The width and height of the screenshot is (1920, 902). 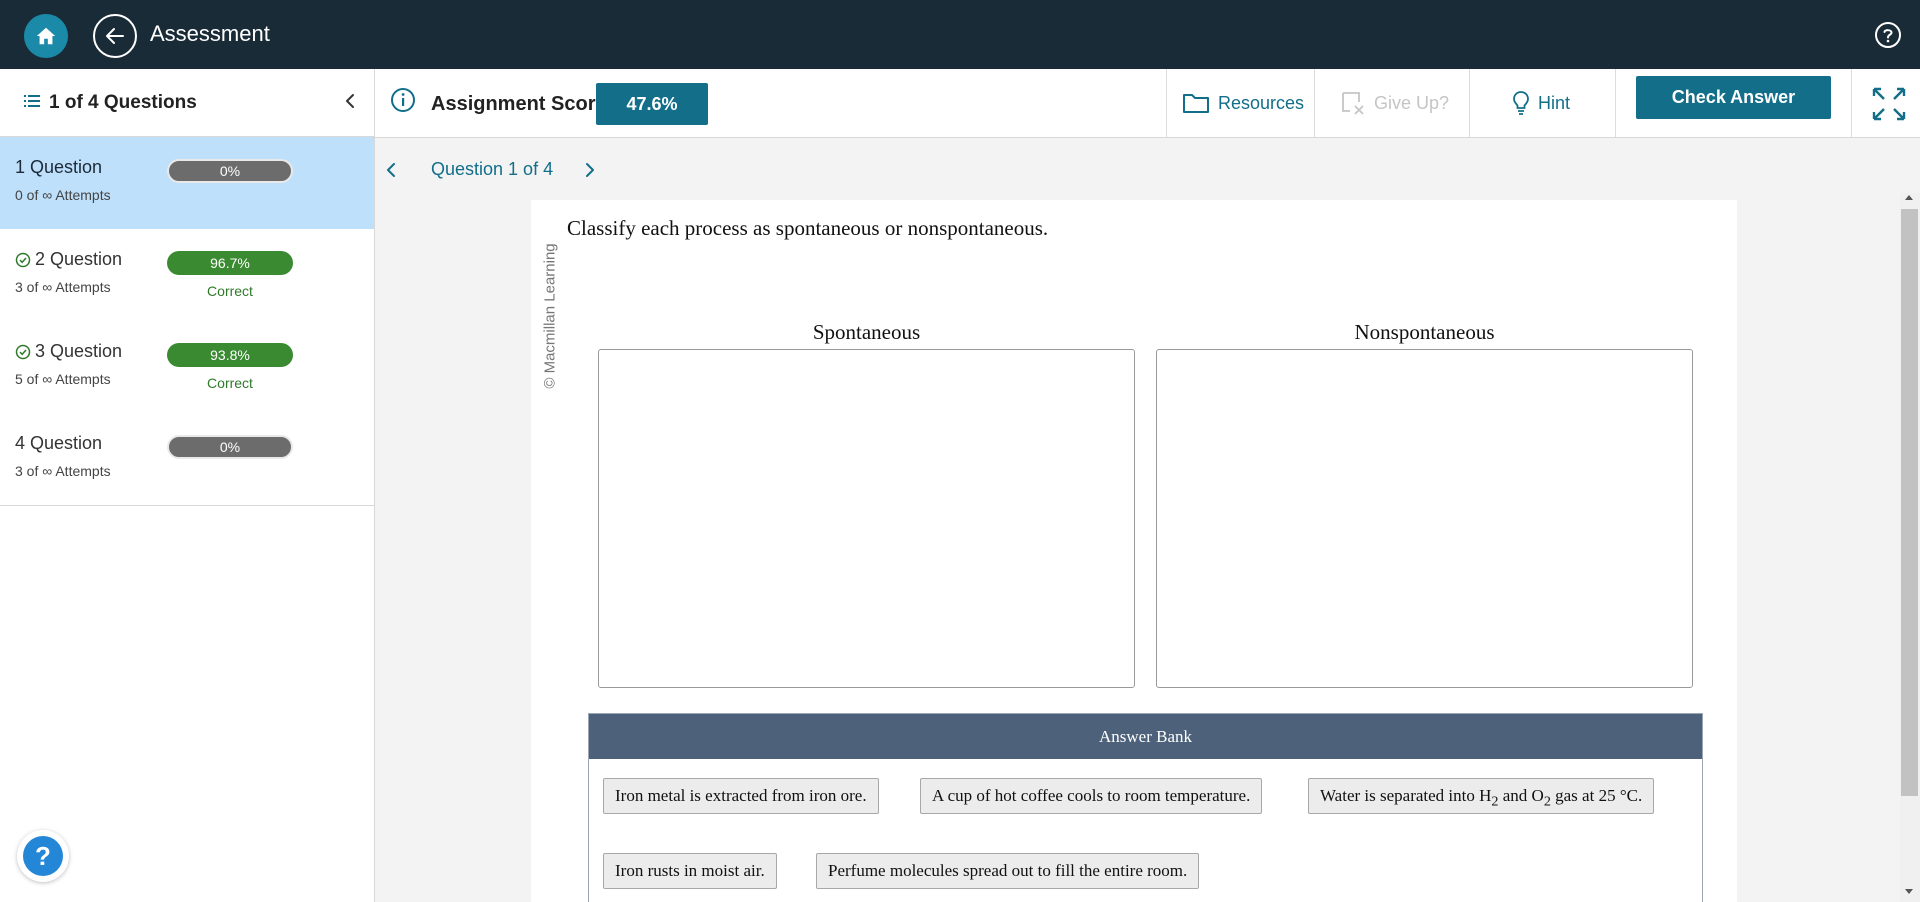 What do you see at coordinates (230, 263) in the screenshot?
I see `question-score-bar: 96.7%` at bounding box center [230, 263].